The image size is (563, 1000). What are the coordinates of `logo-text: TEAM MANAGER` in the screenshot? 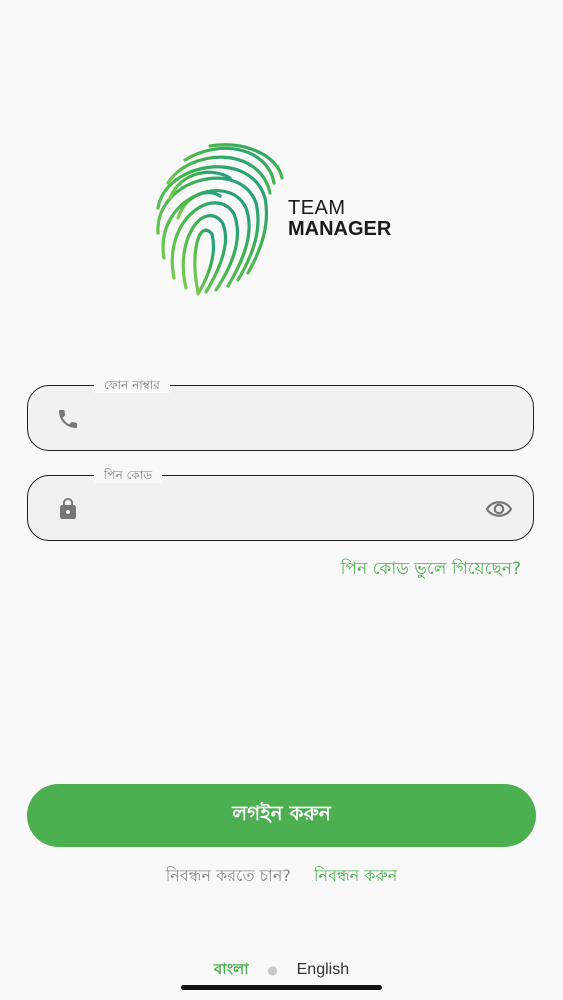 It's located at (339, 218).